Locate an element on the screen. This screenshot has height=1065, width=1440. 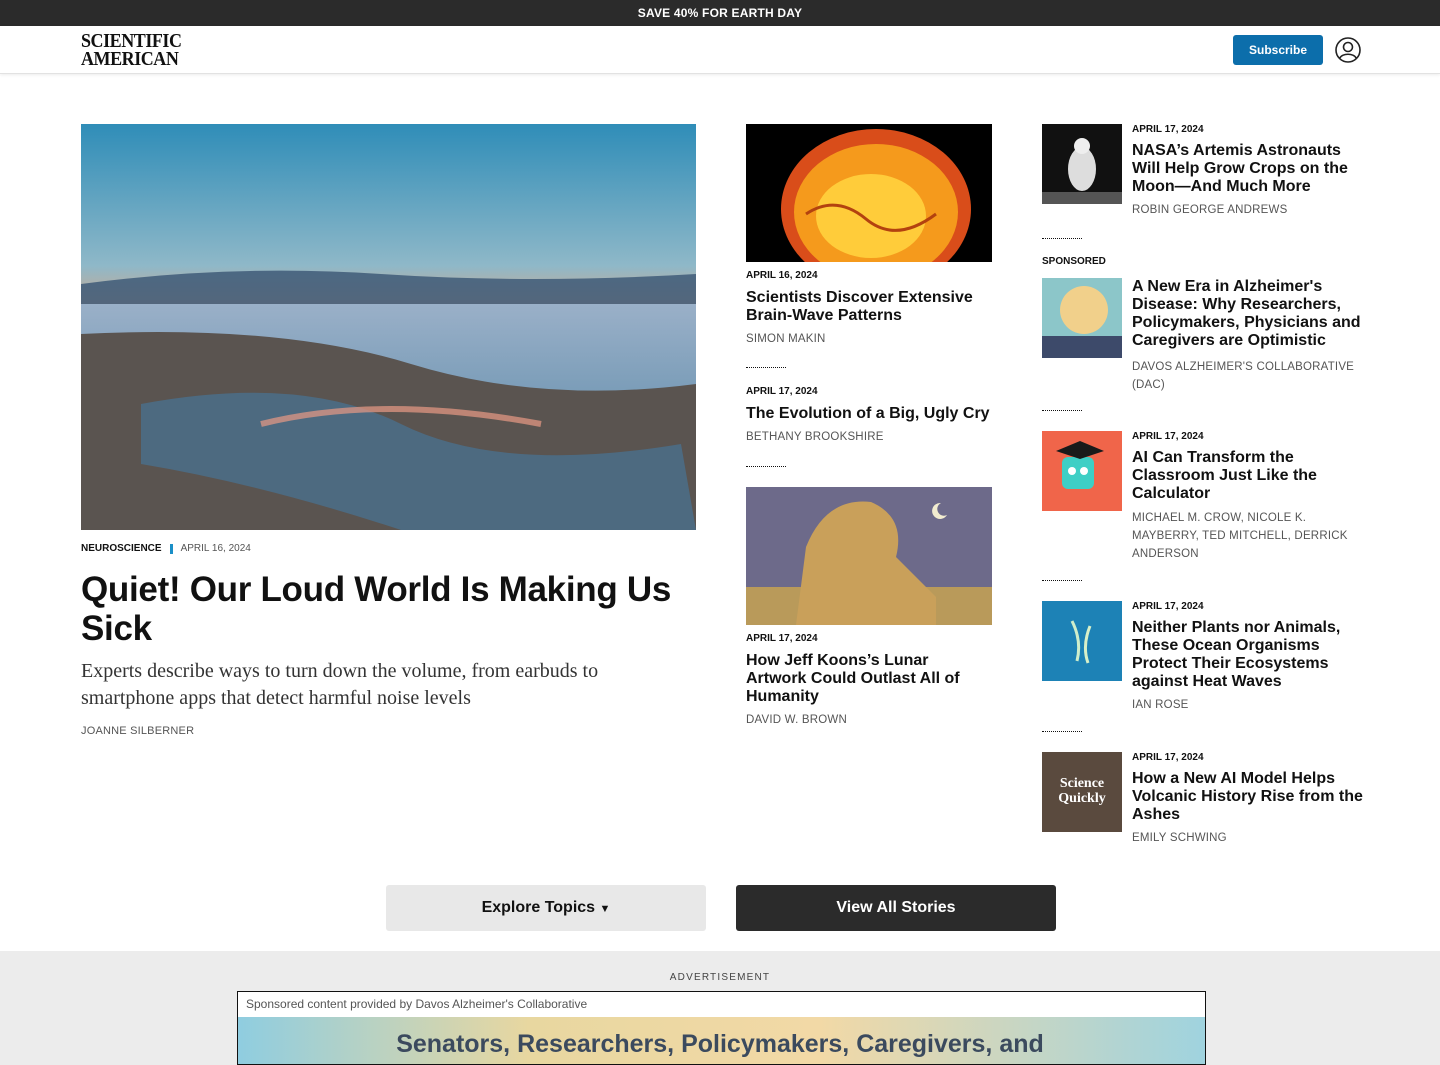
robot-graduate-image is located at coordinates (1082, 471).